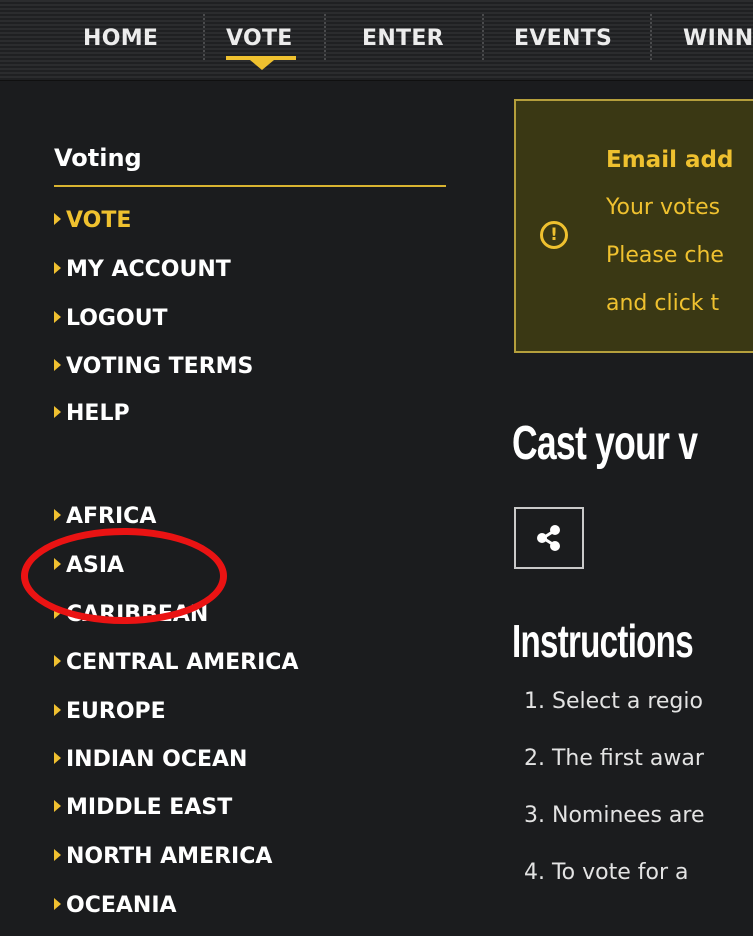  Describe the element at coordinates (718, 39) in the screenshot. I see `nav-winners: WINN` at that location.